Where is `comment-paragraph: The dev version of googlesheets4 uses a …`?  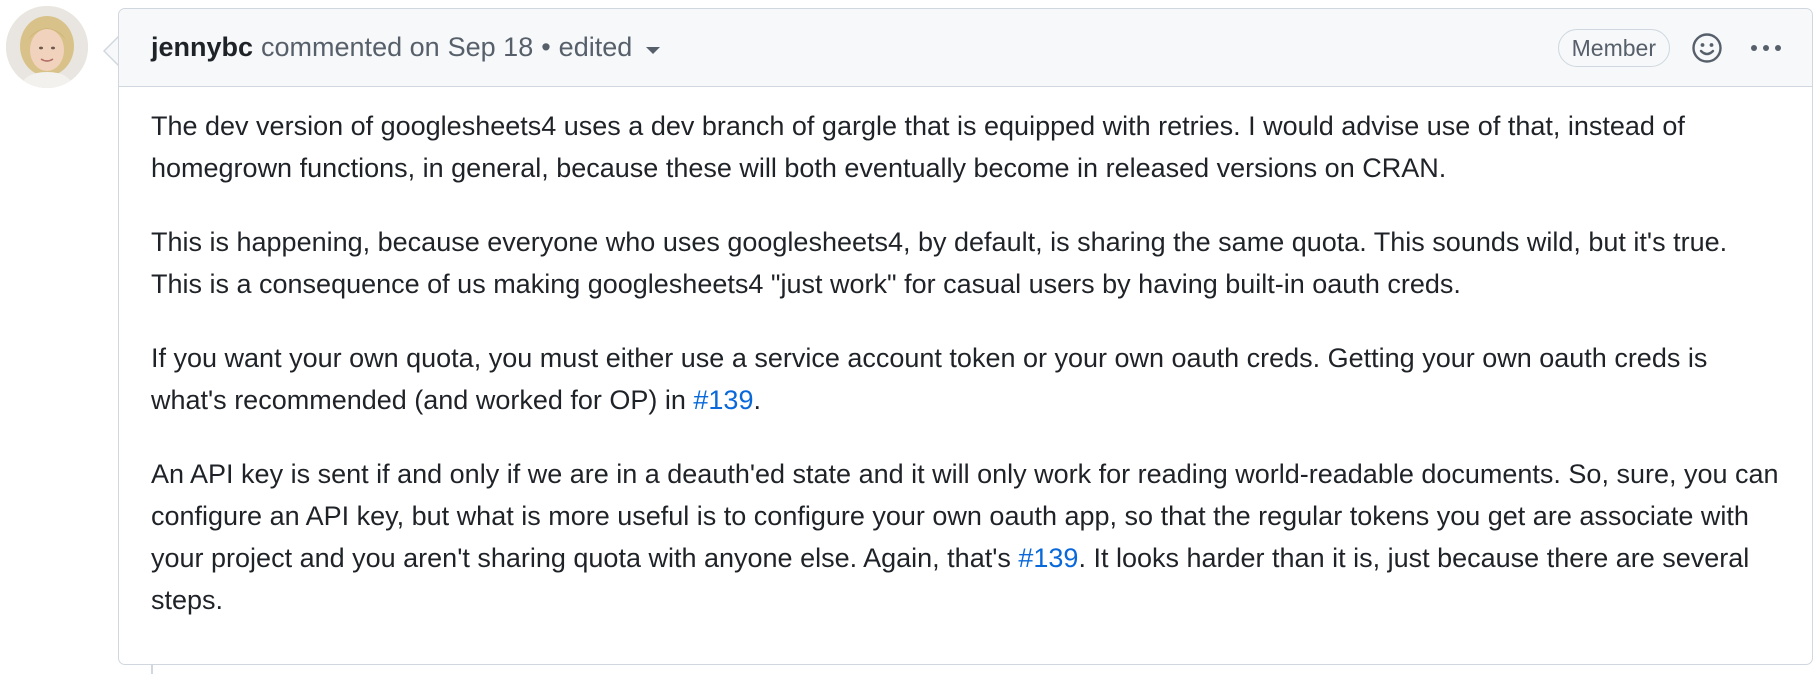
comment-paragraph: The dev version of googlesheets4 uses a … is located at coordinates (918, 147).